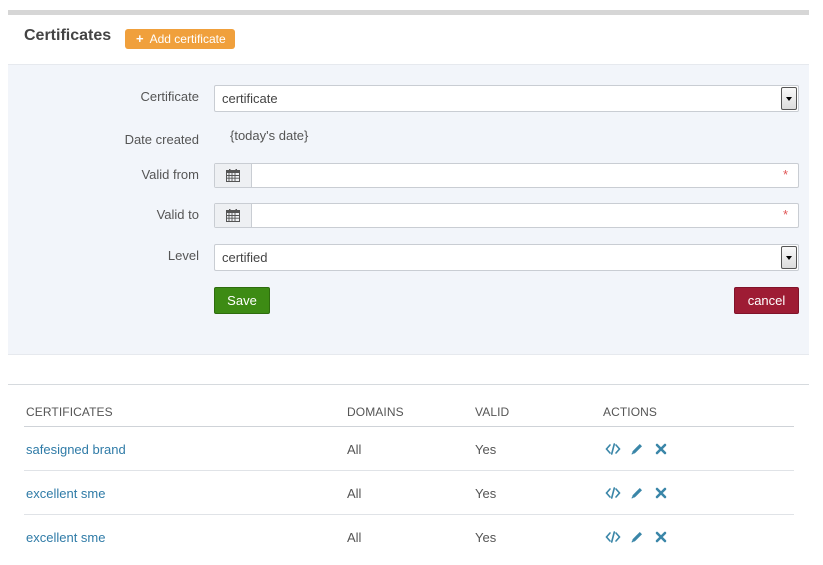 This screenshot has width=823, height=565. Describe the element at coordinates (177, 214) in the screenshot. I see `valid-to-label: Valid to` at that location.